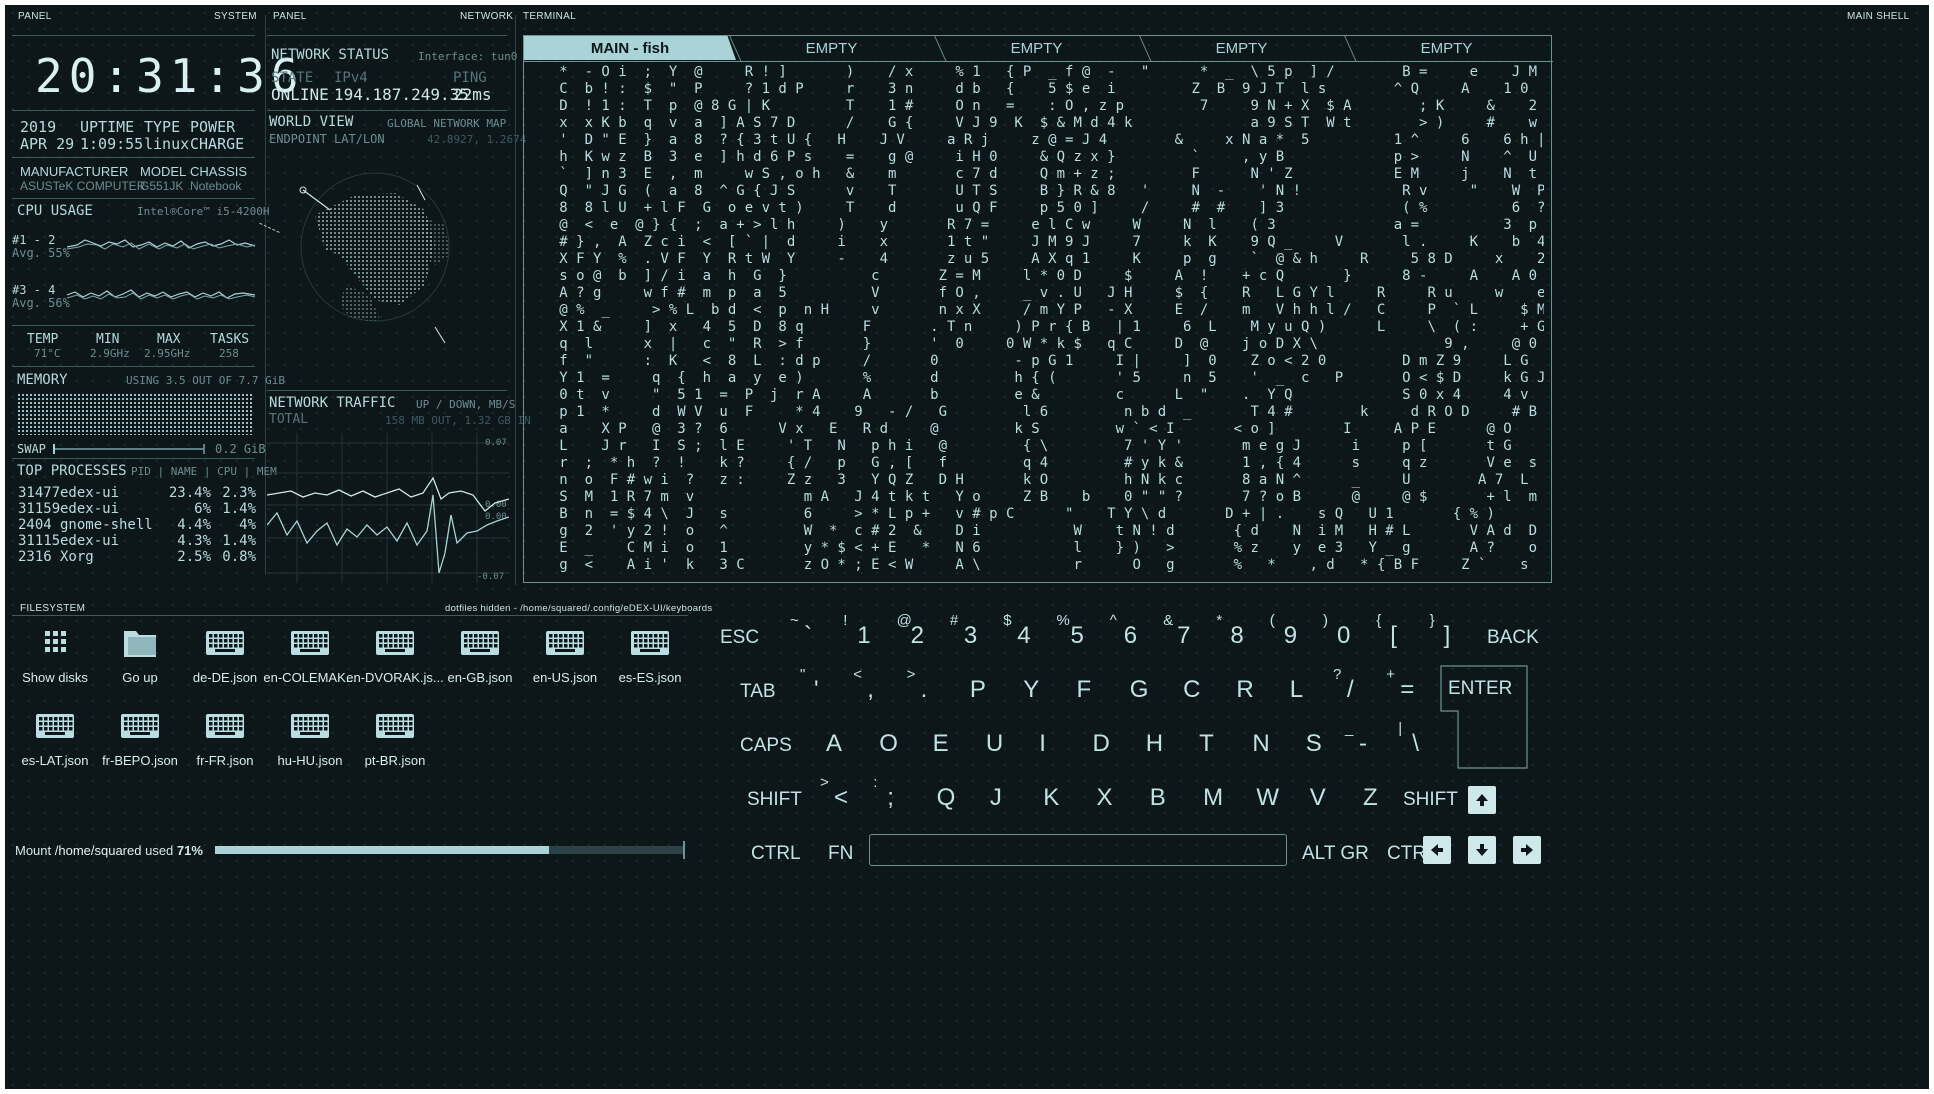  What do you see at coordinates (1349, 728) in the screenshot?
I see `key-shift-char: _` at bounding box center [1349, 728].